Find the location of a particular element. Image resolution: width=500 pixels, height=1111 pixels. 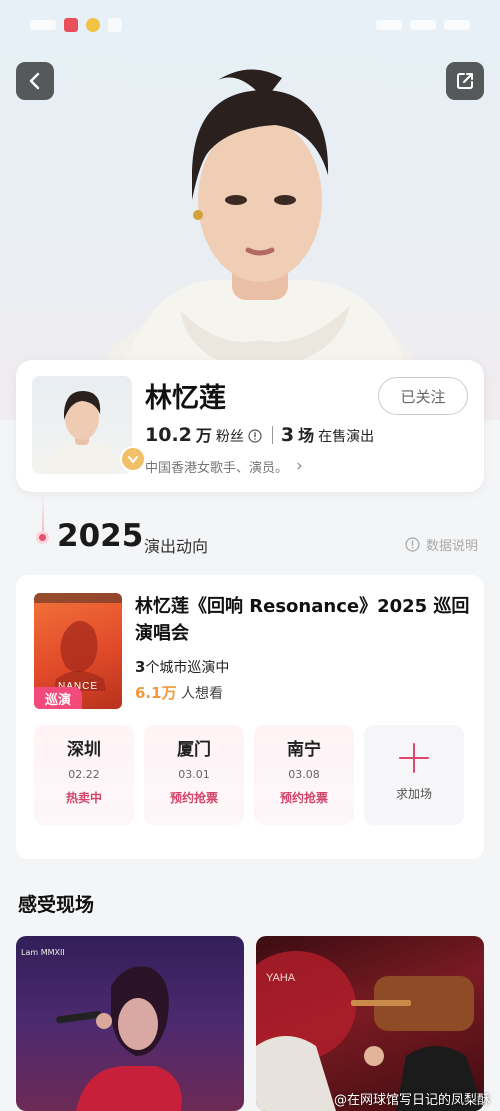

status-bar is located at coordinates (250, 25).